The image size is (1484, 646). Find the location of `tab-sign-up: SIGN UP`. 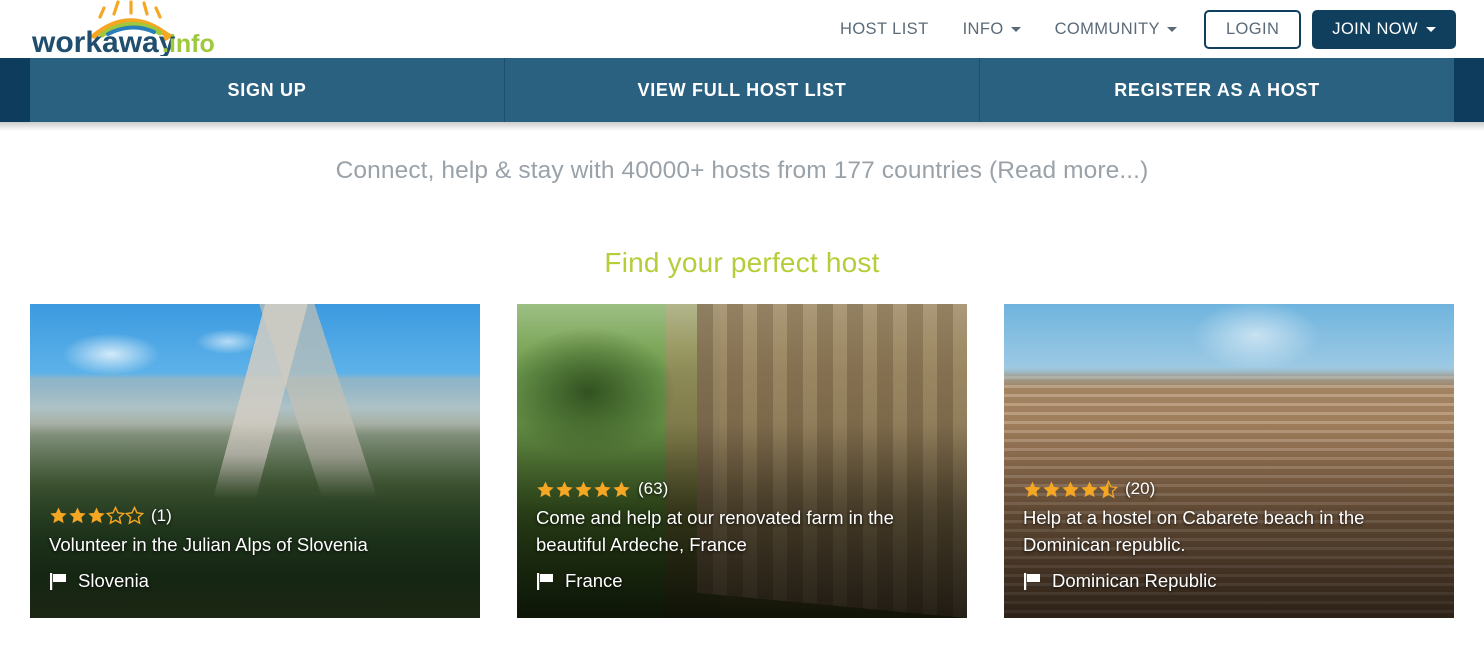

tab-sign-up: SIGN UP is located at coordinates (267, 90).